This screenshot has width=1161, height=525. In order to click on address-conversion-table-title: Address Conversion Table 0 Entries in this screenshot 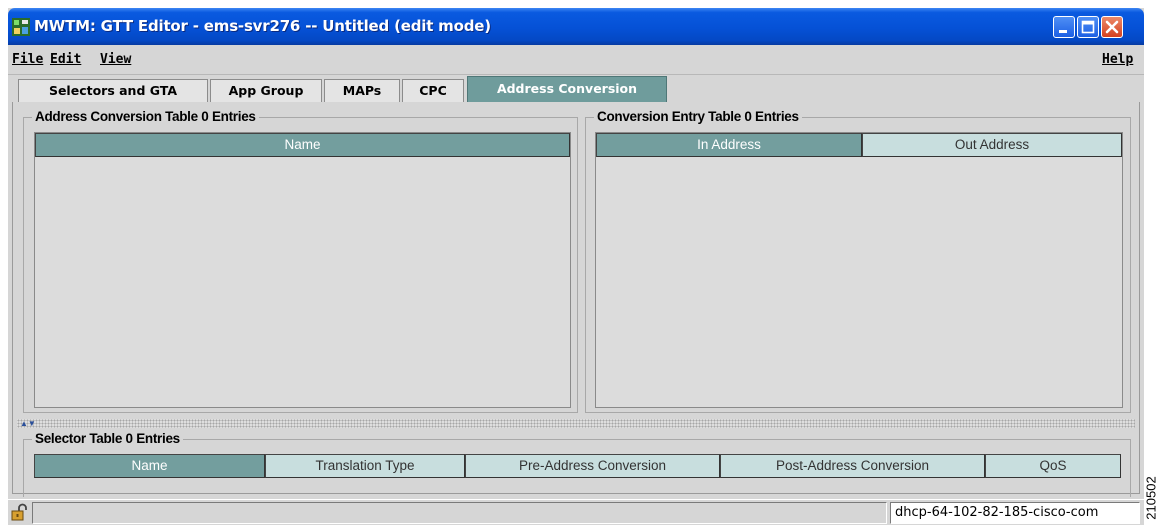, I will do `click(145, 116)`.